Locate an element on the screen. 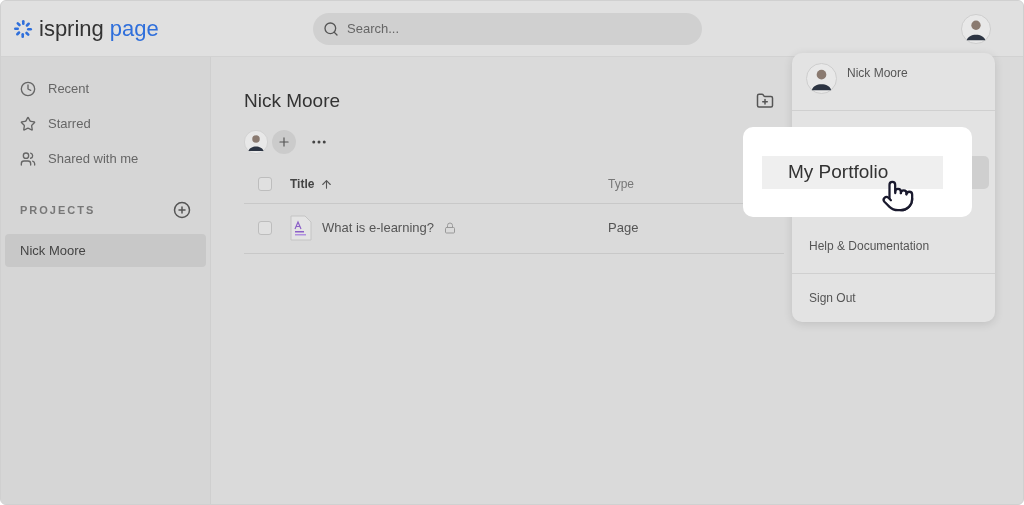 Image resolution: width=1024 pixels, height=505 pixels. logo-icon is located at coordinates (23, 28).